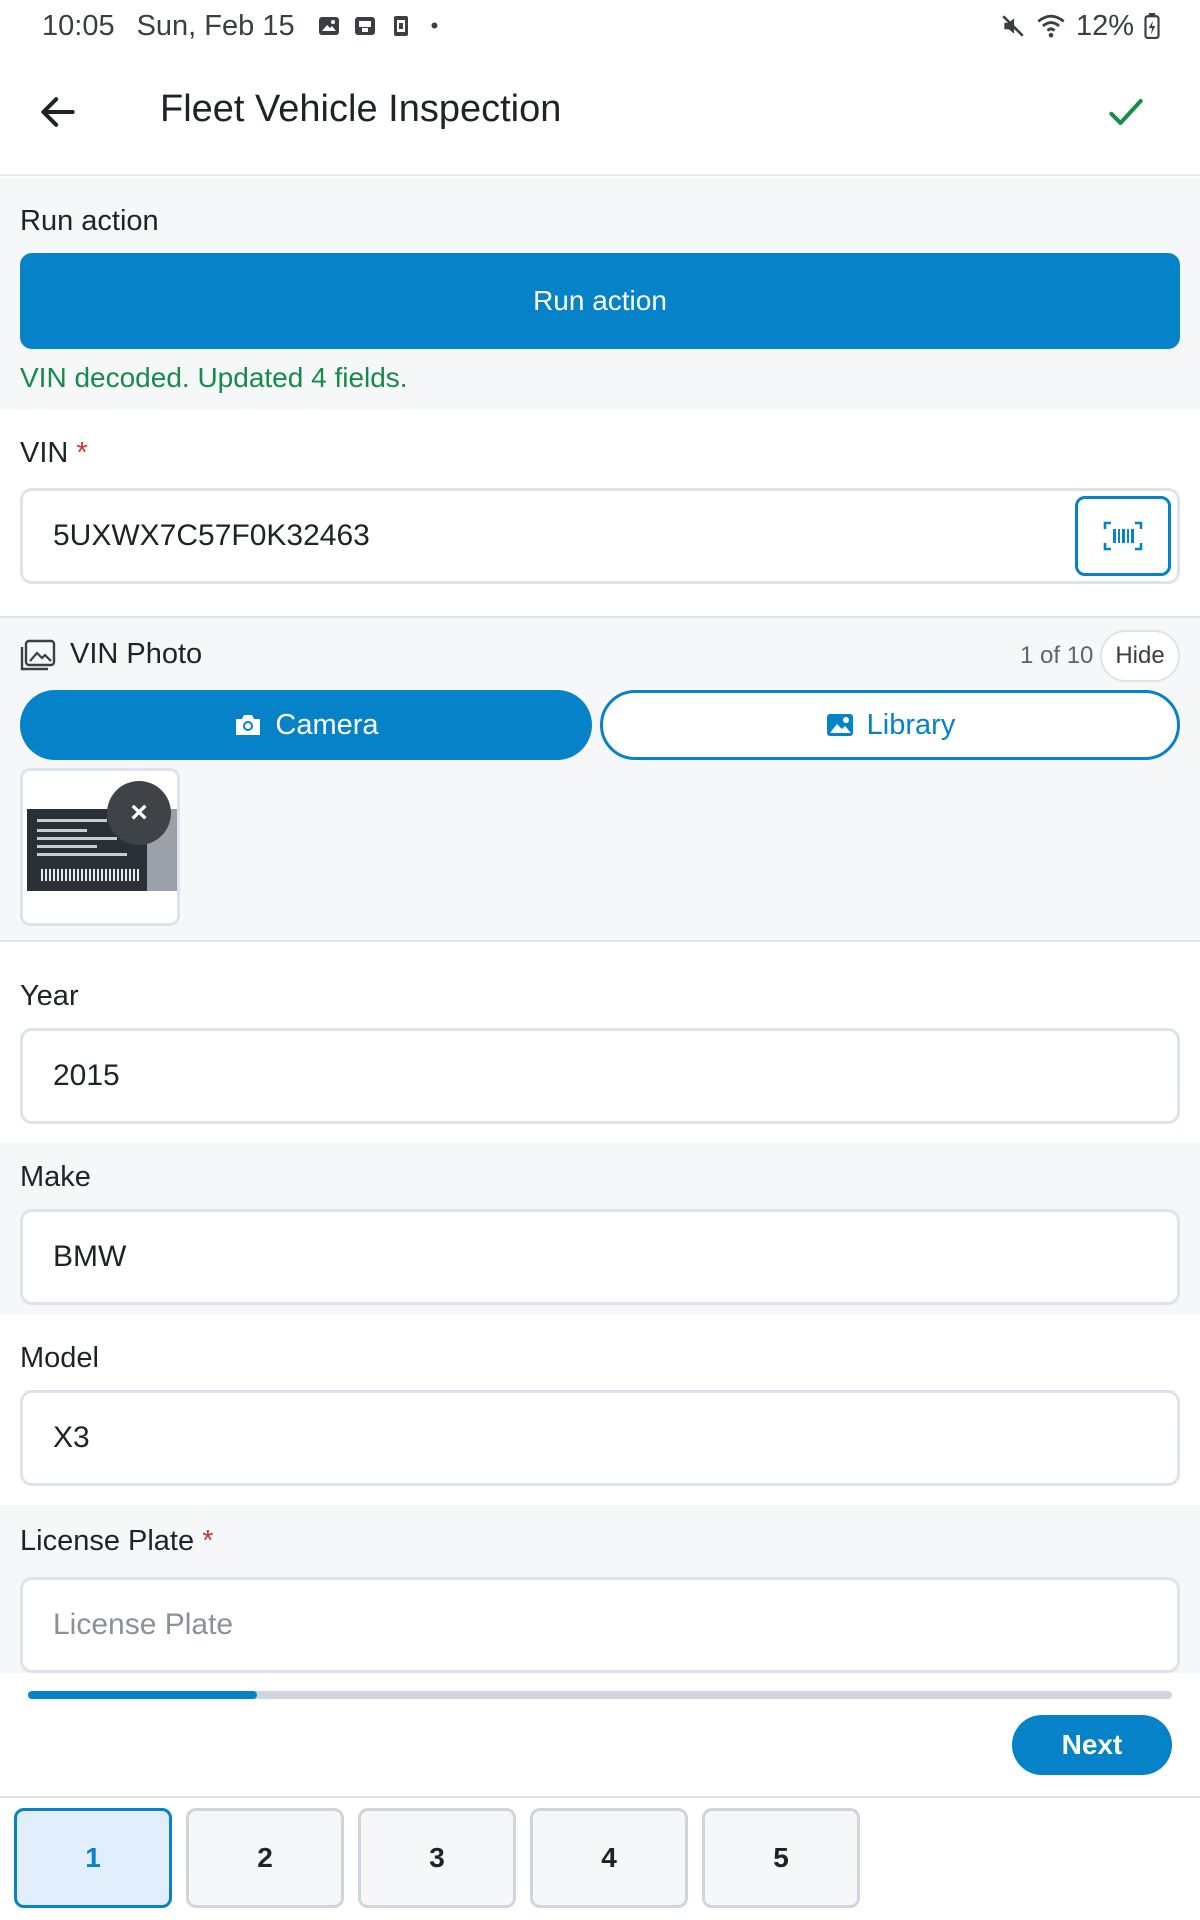  Describe the element at coordinates (90, 1256) in the screenshot. I see `make-value: BMW` at that location.